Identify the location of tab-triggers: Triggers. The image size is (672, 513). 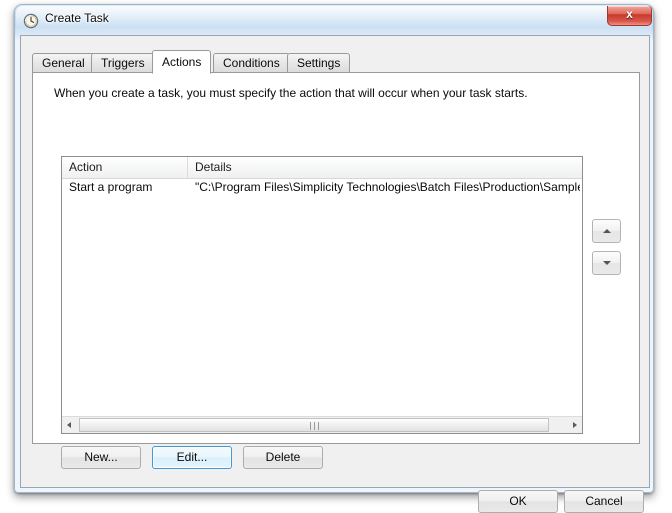
(123, 63).